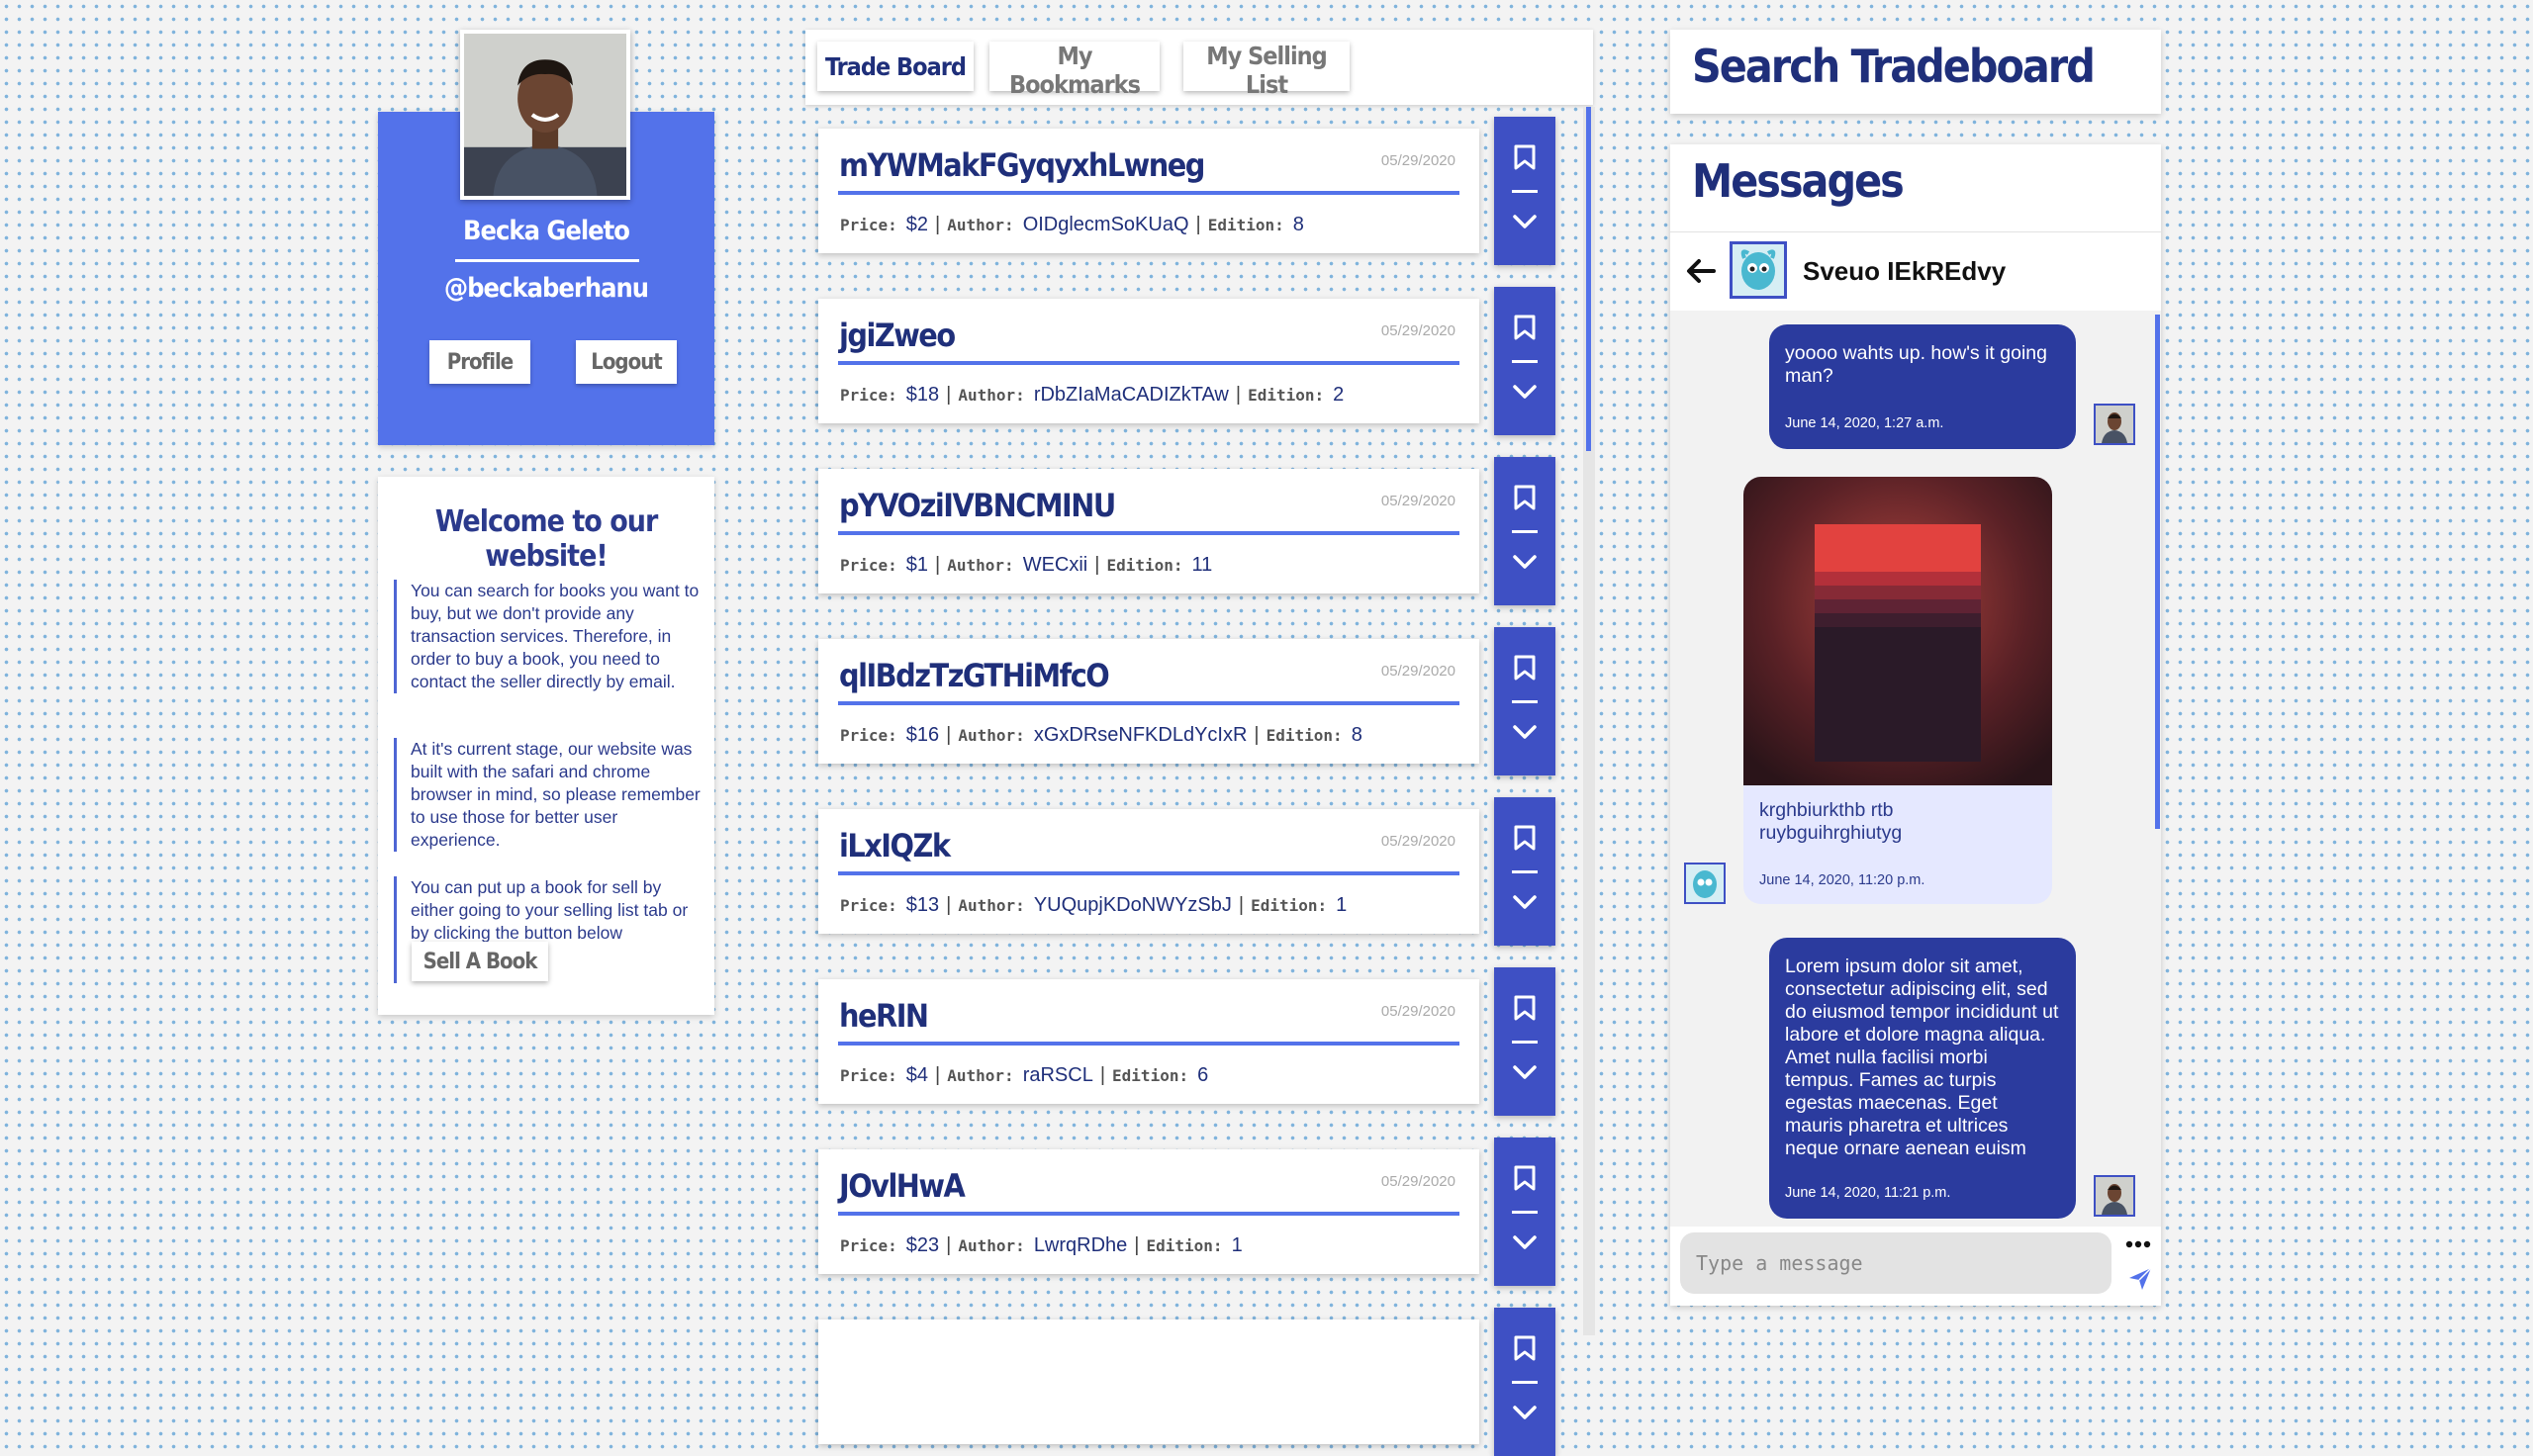 This screenshot has width=2533, height=1456. I want to click on profile-name: Becka Geleto, so click(547, 231).